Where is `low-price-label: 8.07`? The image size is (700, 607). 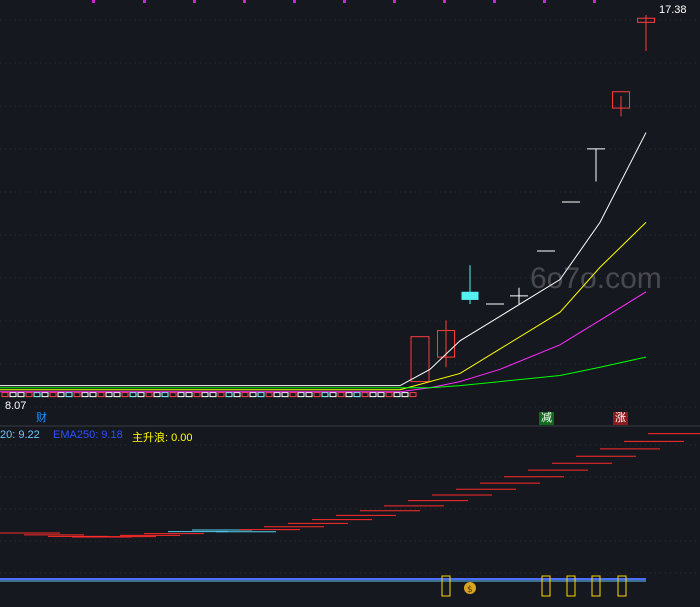 low-price-label: 8.07 is located at coordinates (16, 406).